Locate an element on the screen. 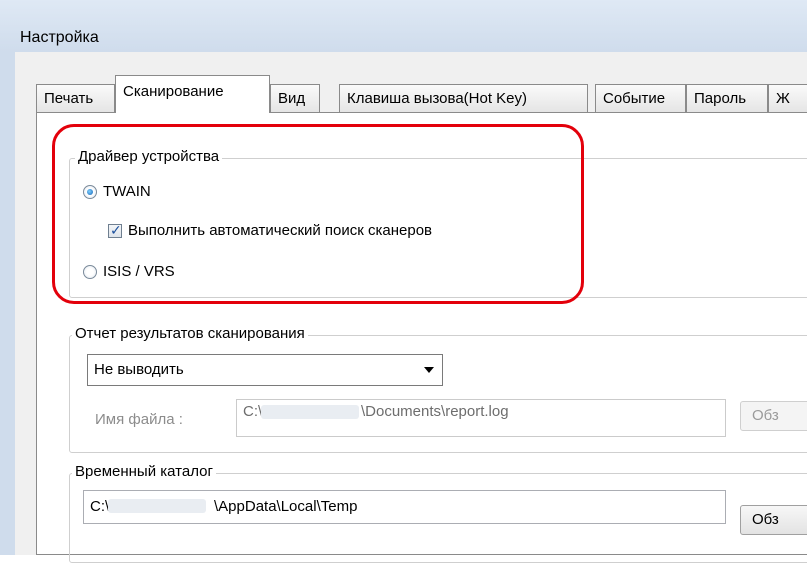 This screenshot has height=563, width=807. temp-folder-group-label: Временный каталог is located at coordinates (144, 472).